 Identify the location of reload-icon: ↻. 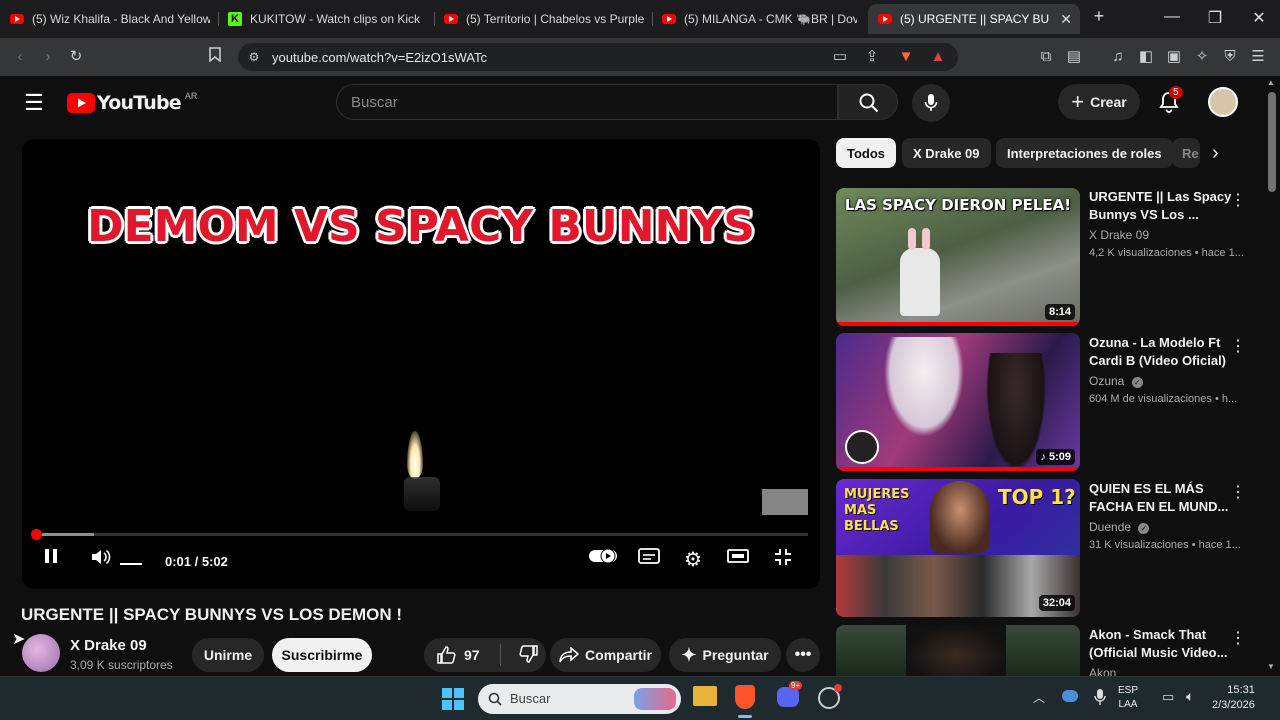
(76, 57).